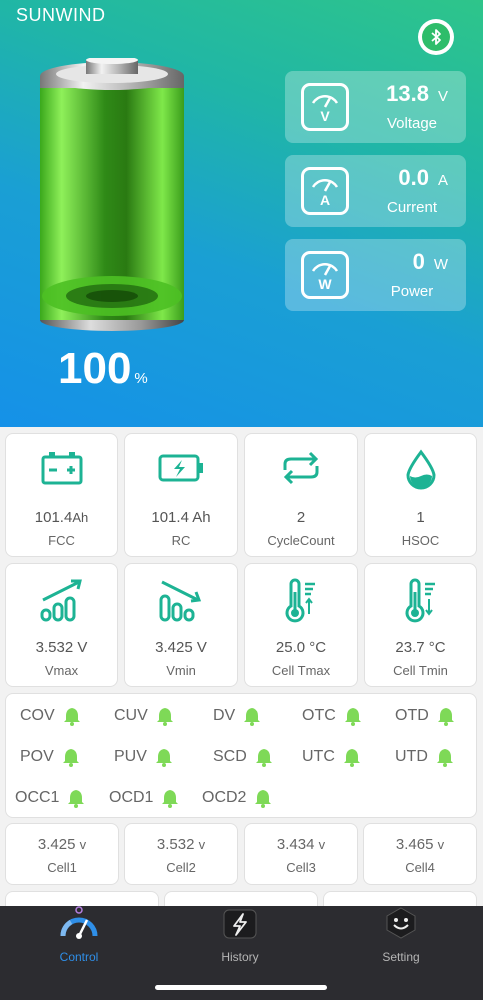  Describe the element at coordinates (301, 867) in the screenshot. I see `cell-label: Cell3` at that location.